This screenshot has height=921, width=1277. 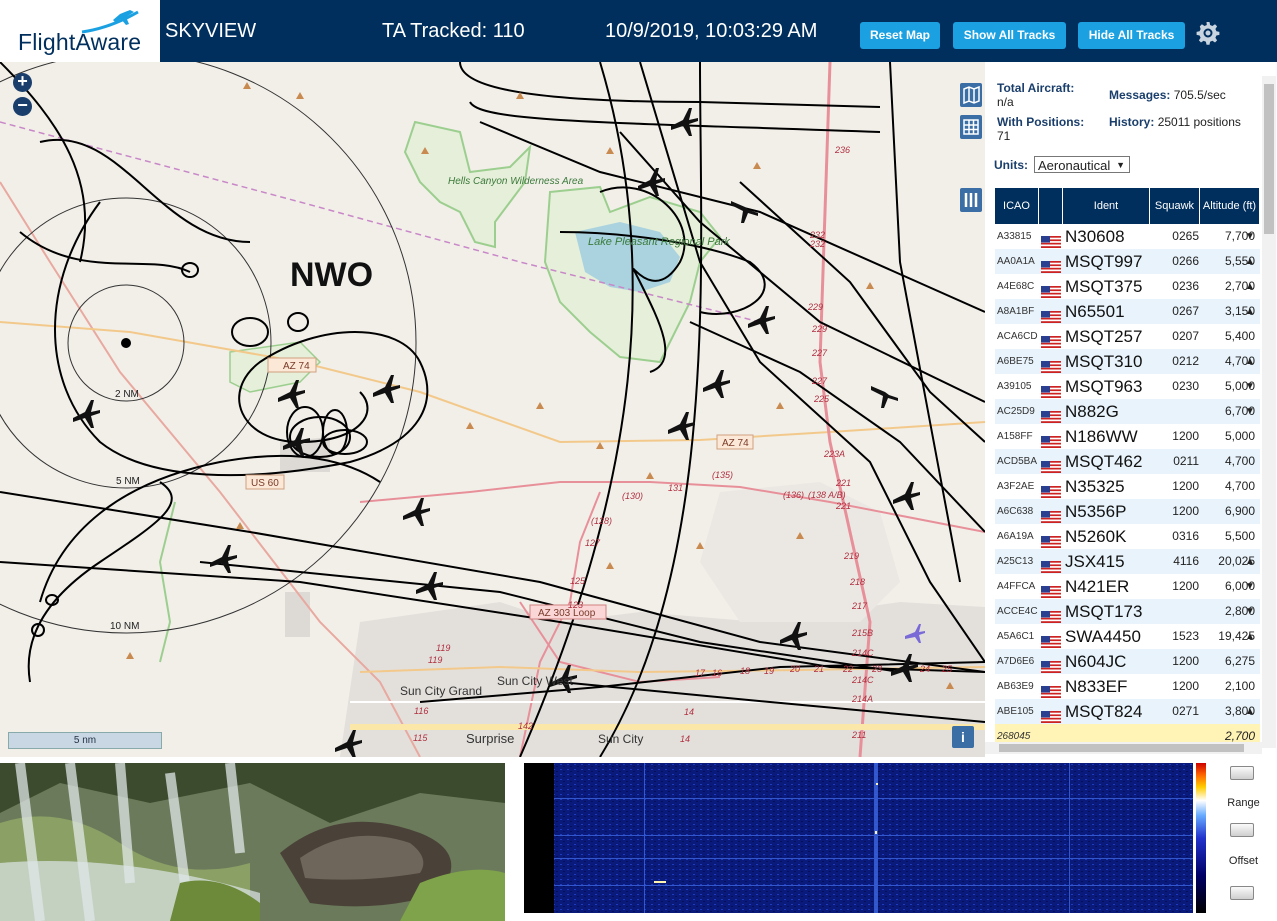 I want to click on units-label: Units:, so click(x=1011, y=165).